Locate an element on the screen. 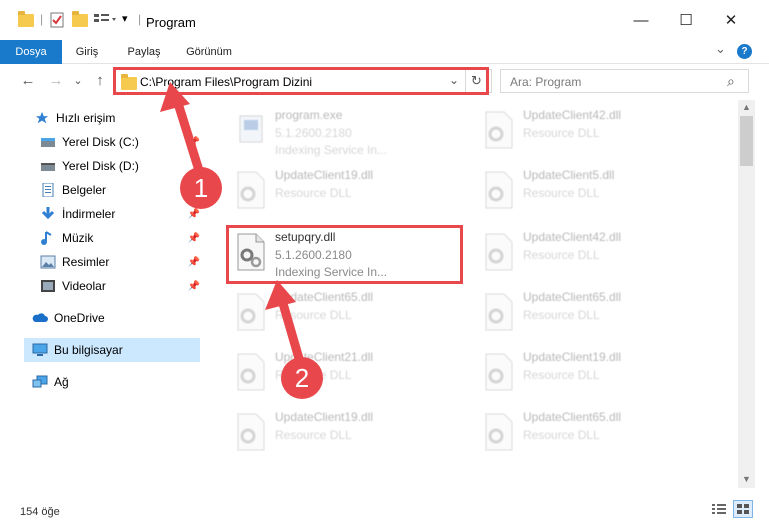  up-button: ↑ is located at coordinates (100, 80).